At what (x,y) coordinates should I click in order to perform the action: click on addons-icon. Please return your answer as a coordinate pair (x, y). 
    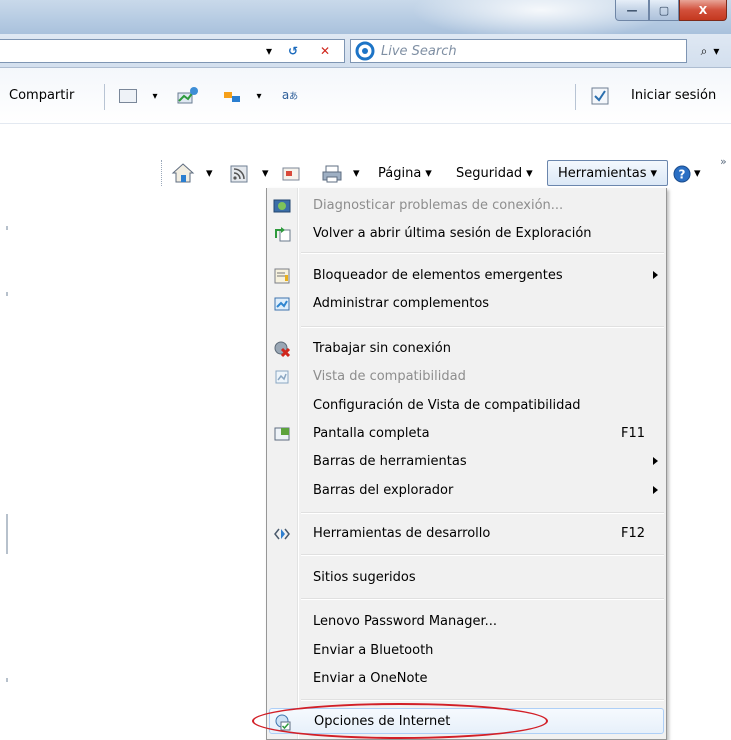
    Looking at the image, I should click on (282, 304).